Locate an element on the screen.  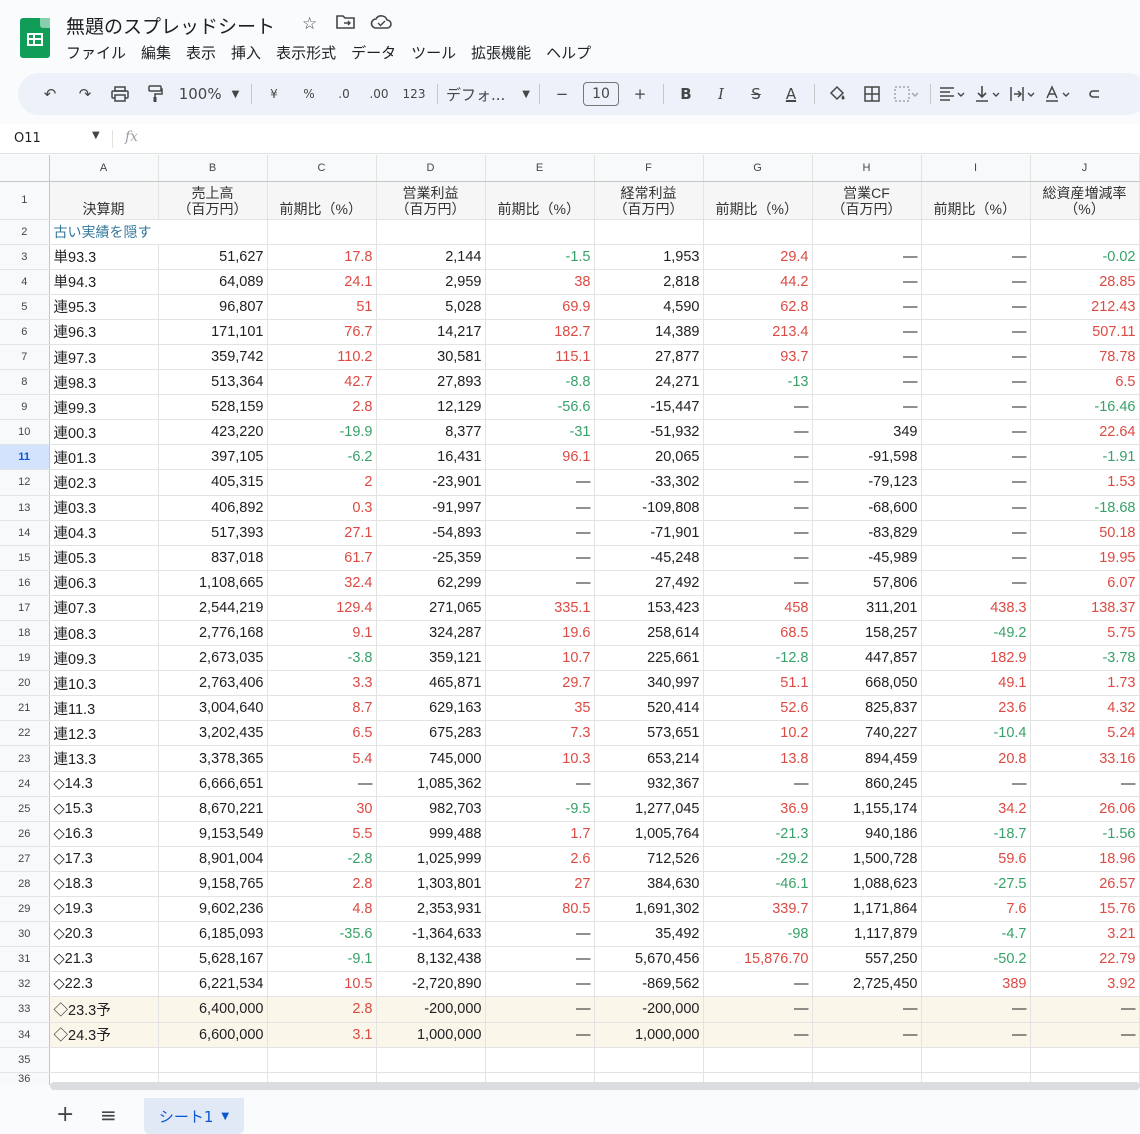
cell-operating-profit: 982,703 is located at coordinates (431, 809).